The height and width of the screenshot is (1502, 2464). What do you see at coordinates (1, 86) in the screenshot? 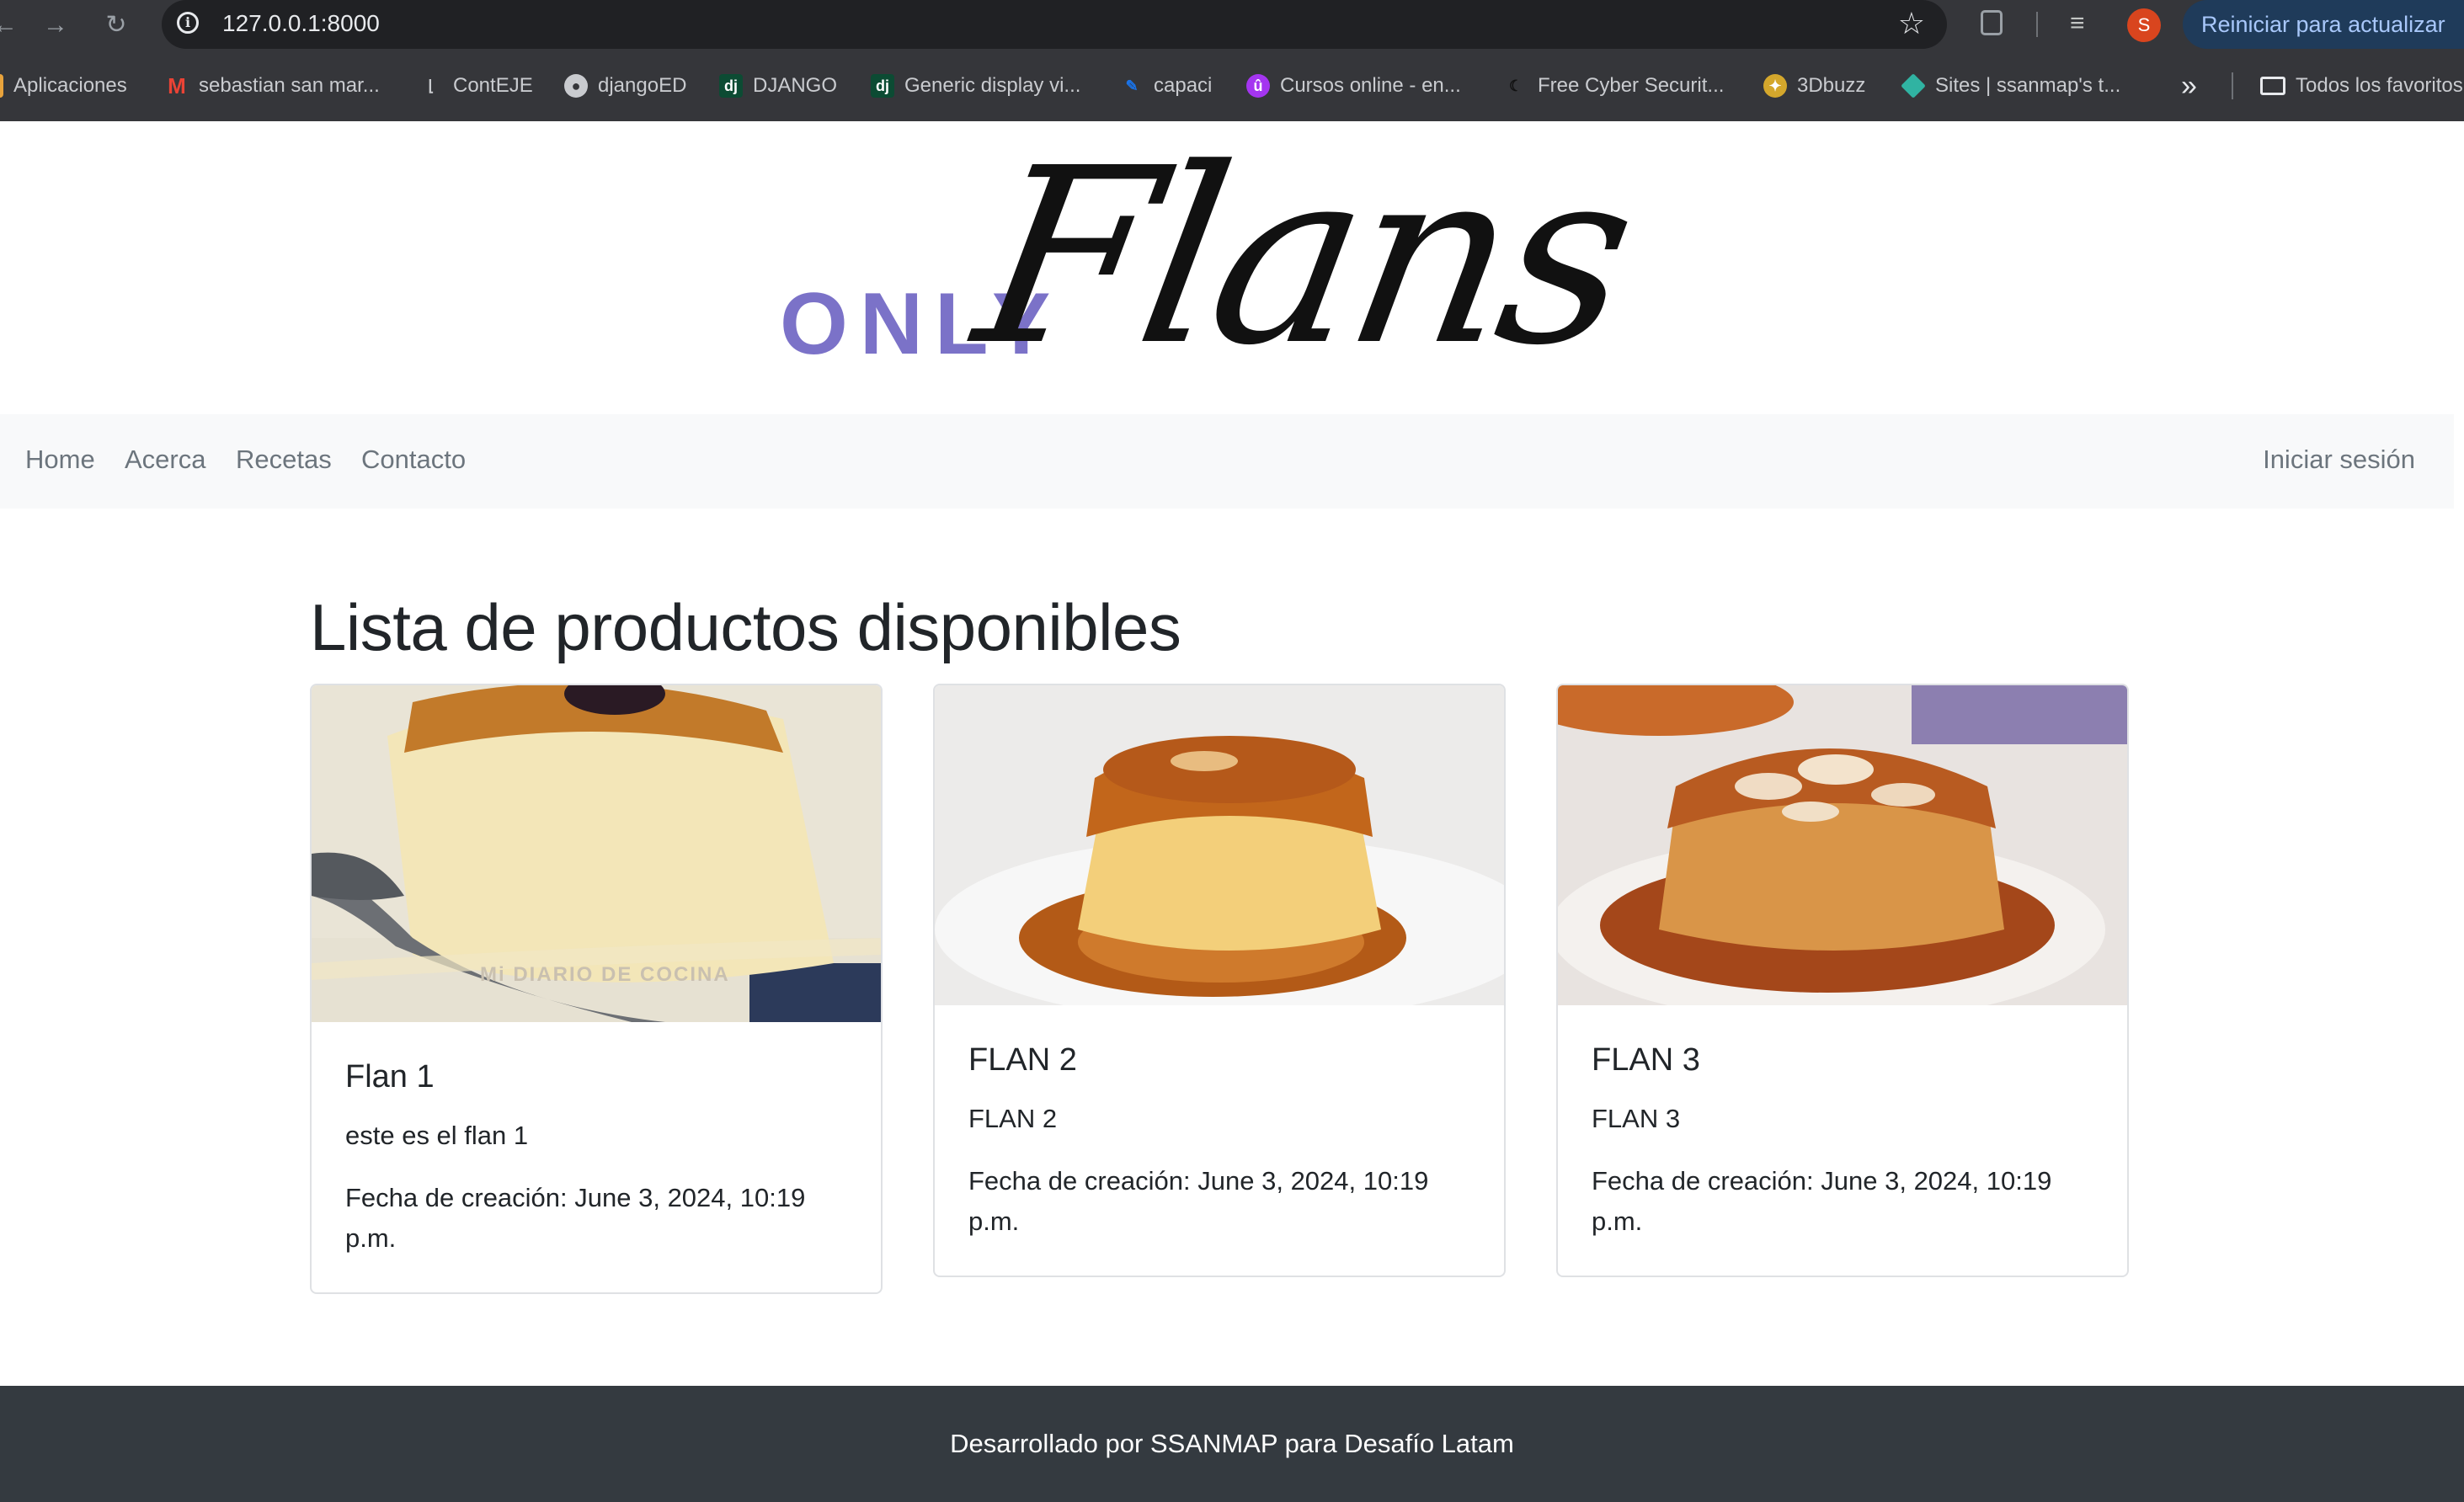
I see `apps-grid-icon` at bounding box center [1, 86].